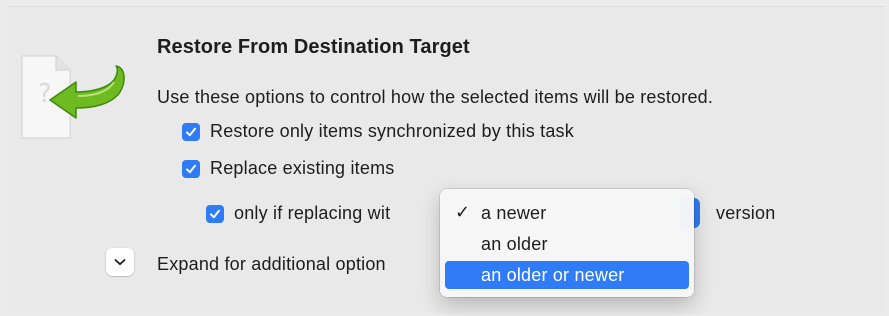 The image size is (889, 316). I want to click on expand-options-label: Expand for additional option, so click(271, 264).